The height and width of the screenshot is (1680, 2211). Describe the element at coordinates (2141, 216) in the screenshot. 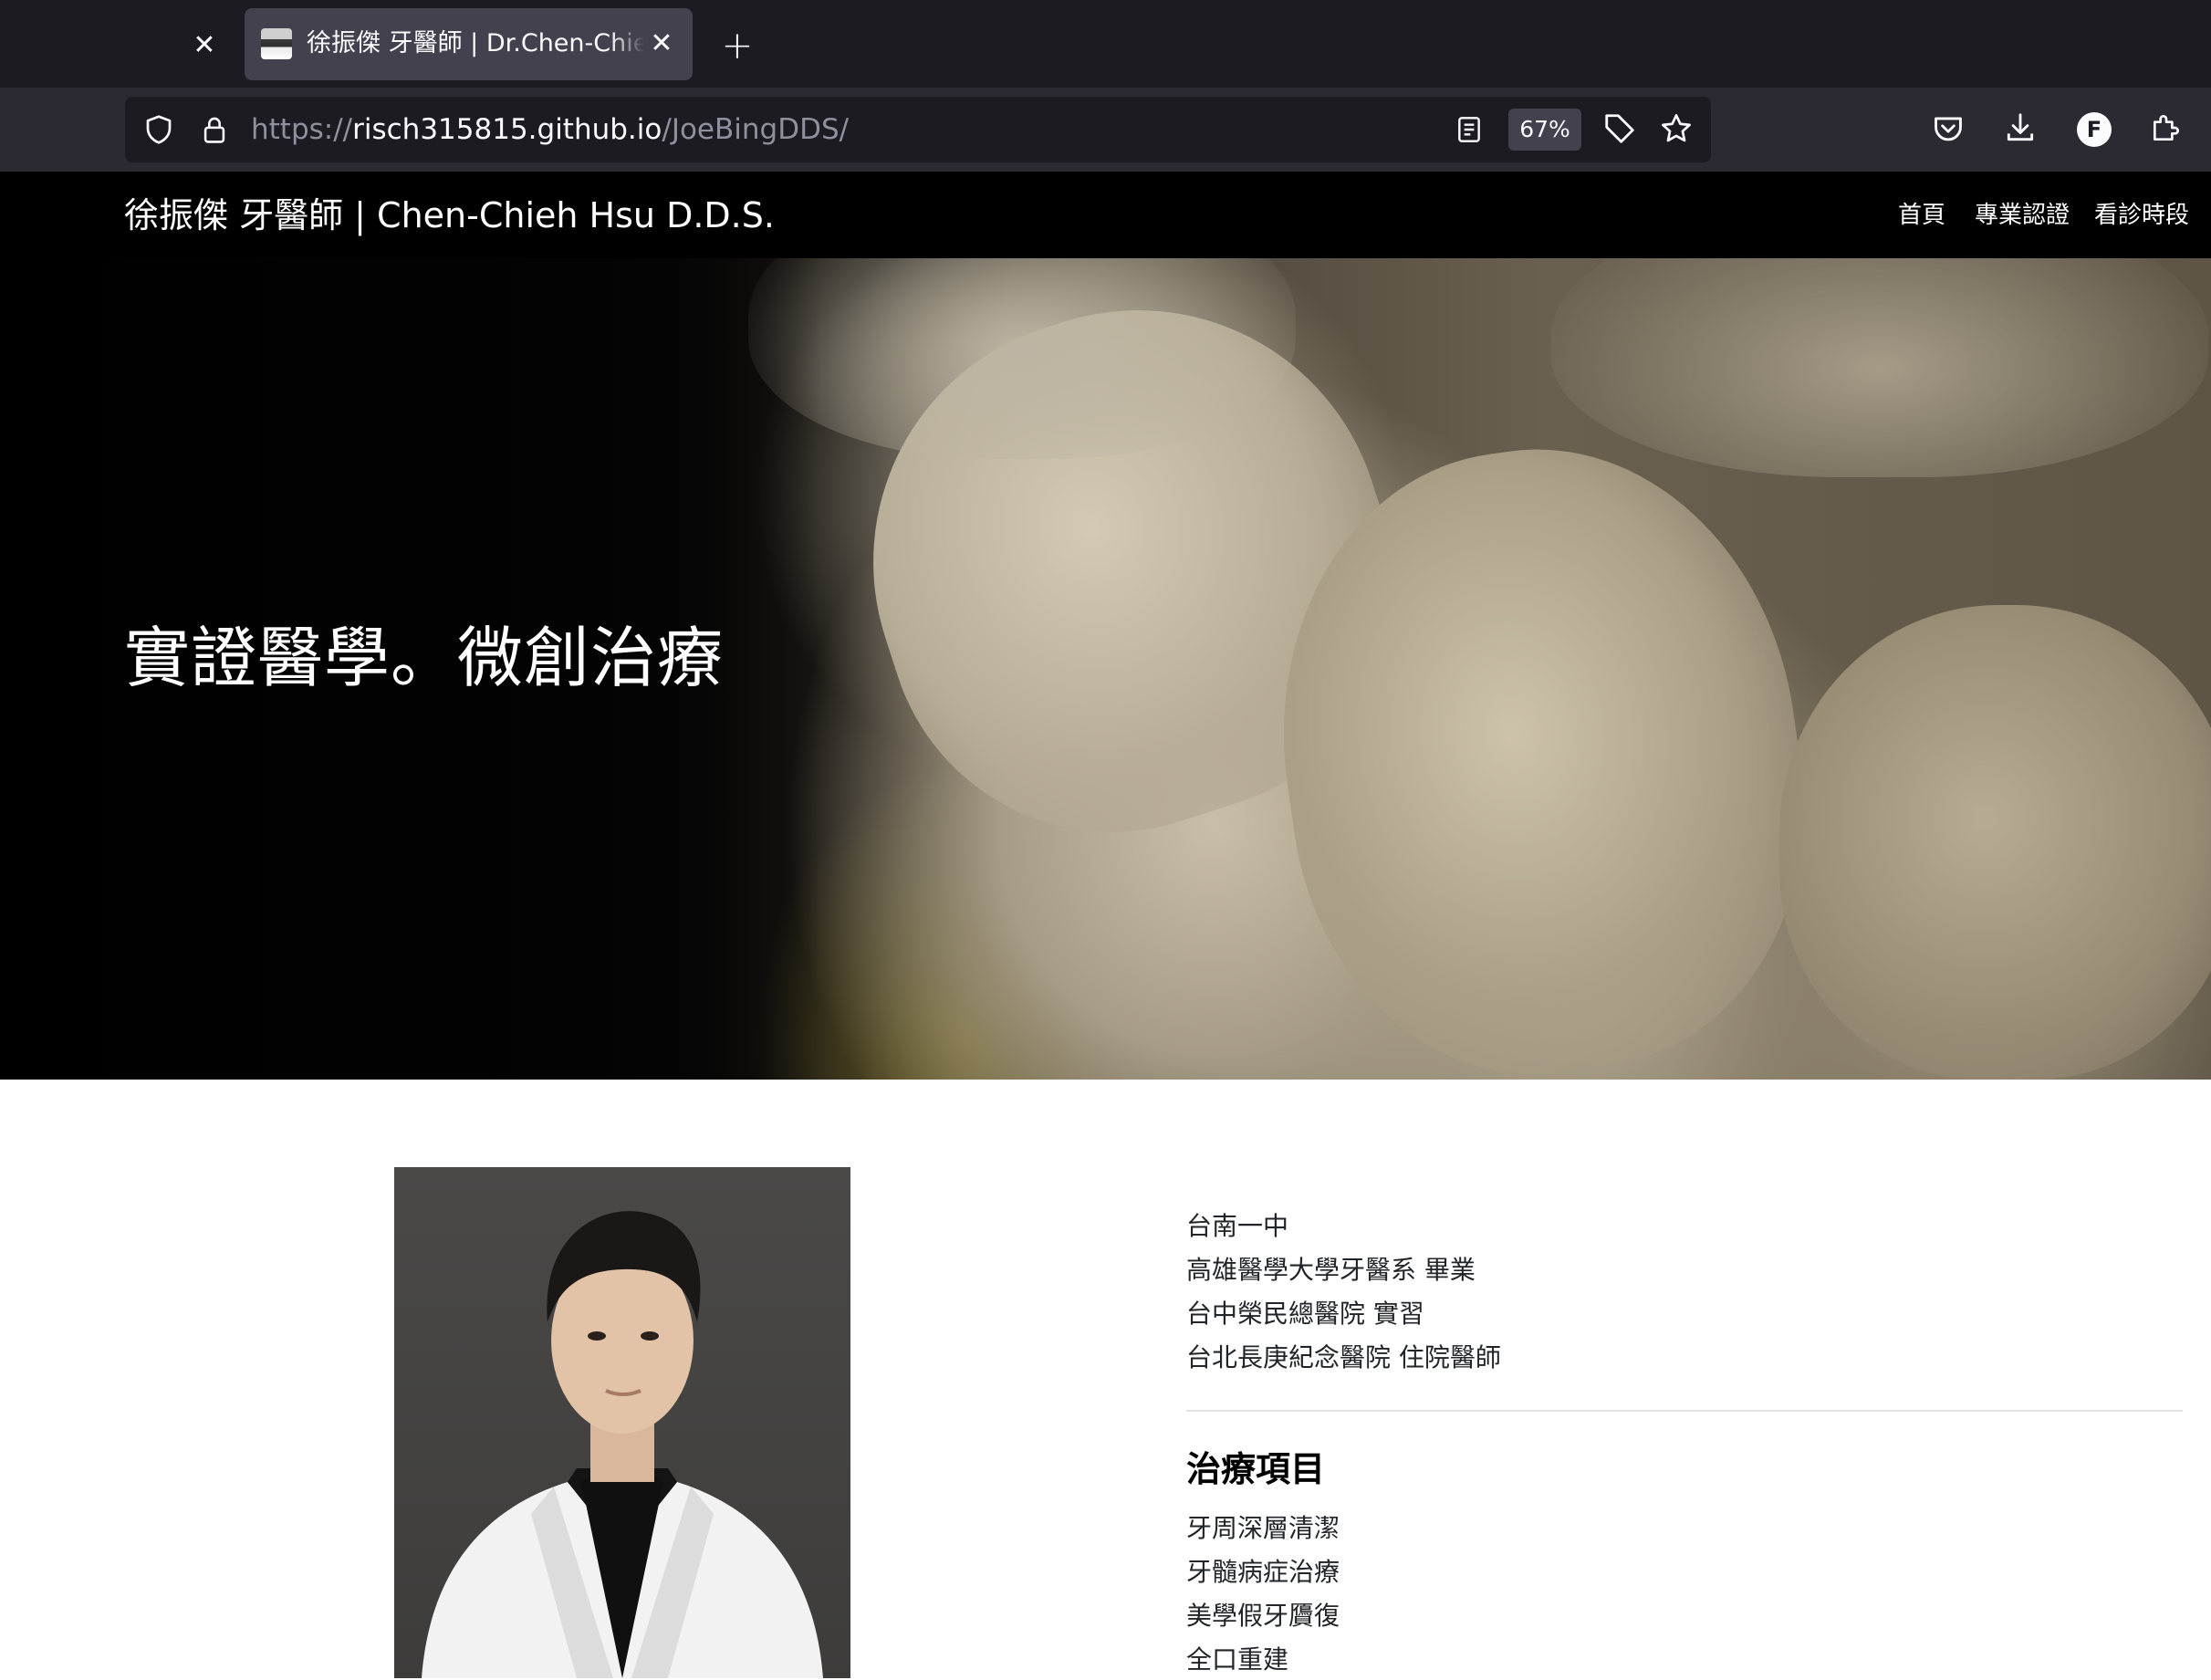

I see `nav-clinic-hours: 看診時段` at that location.